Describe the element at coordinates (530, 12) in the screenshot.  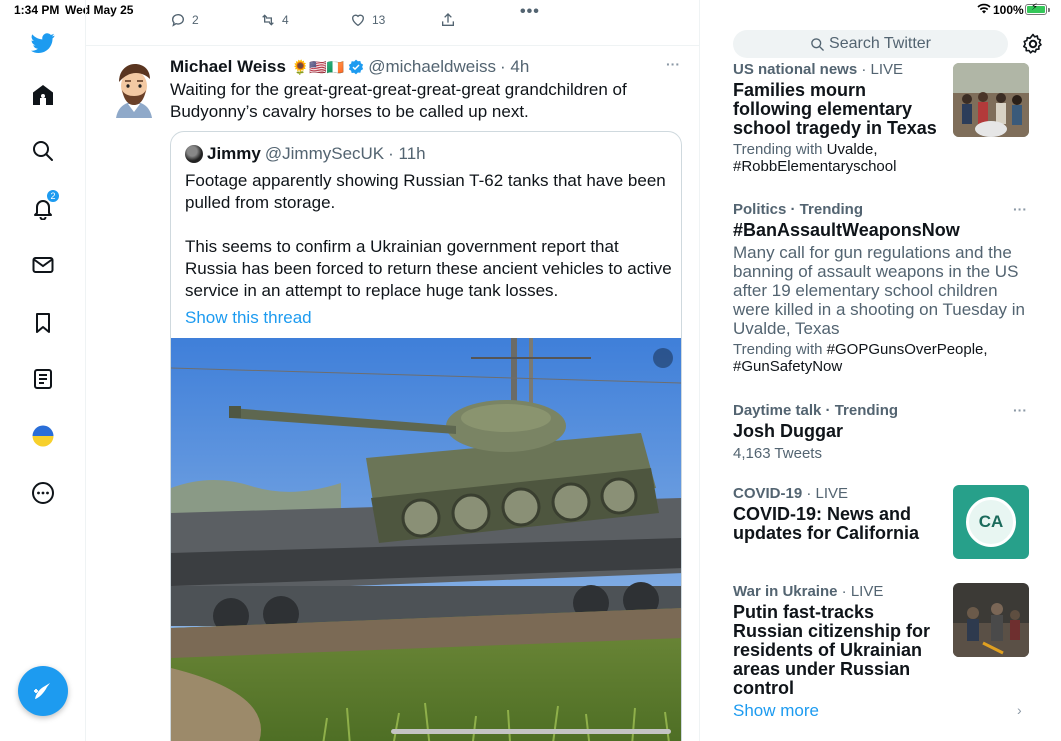
I see `drag-handle-dots: •••` at that location.